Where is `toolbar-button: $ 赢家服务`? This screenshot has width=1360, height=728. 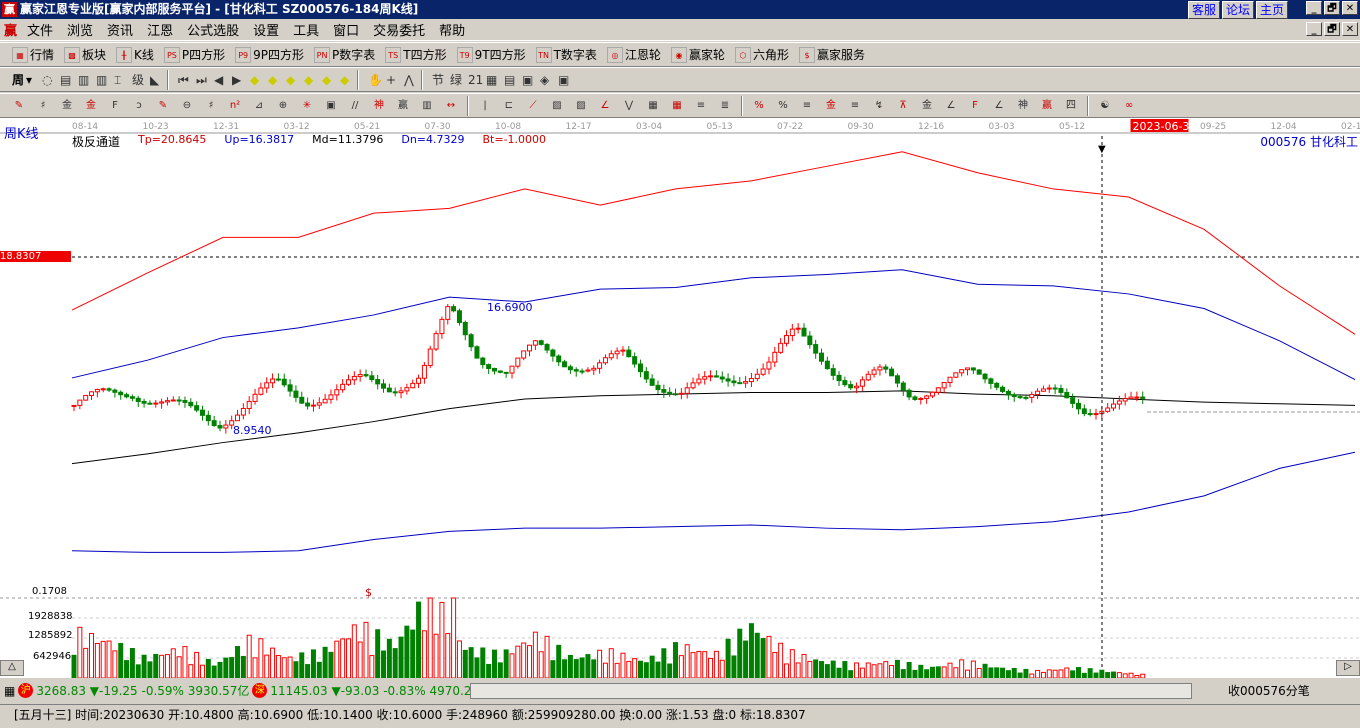
toolbar-button: $ 赢家服务 is located at coordinates (832, 54).